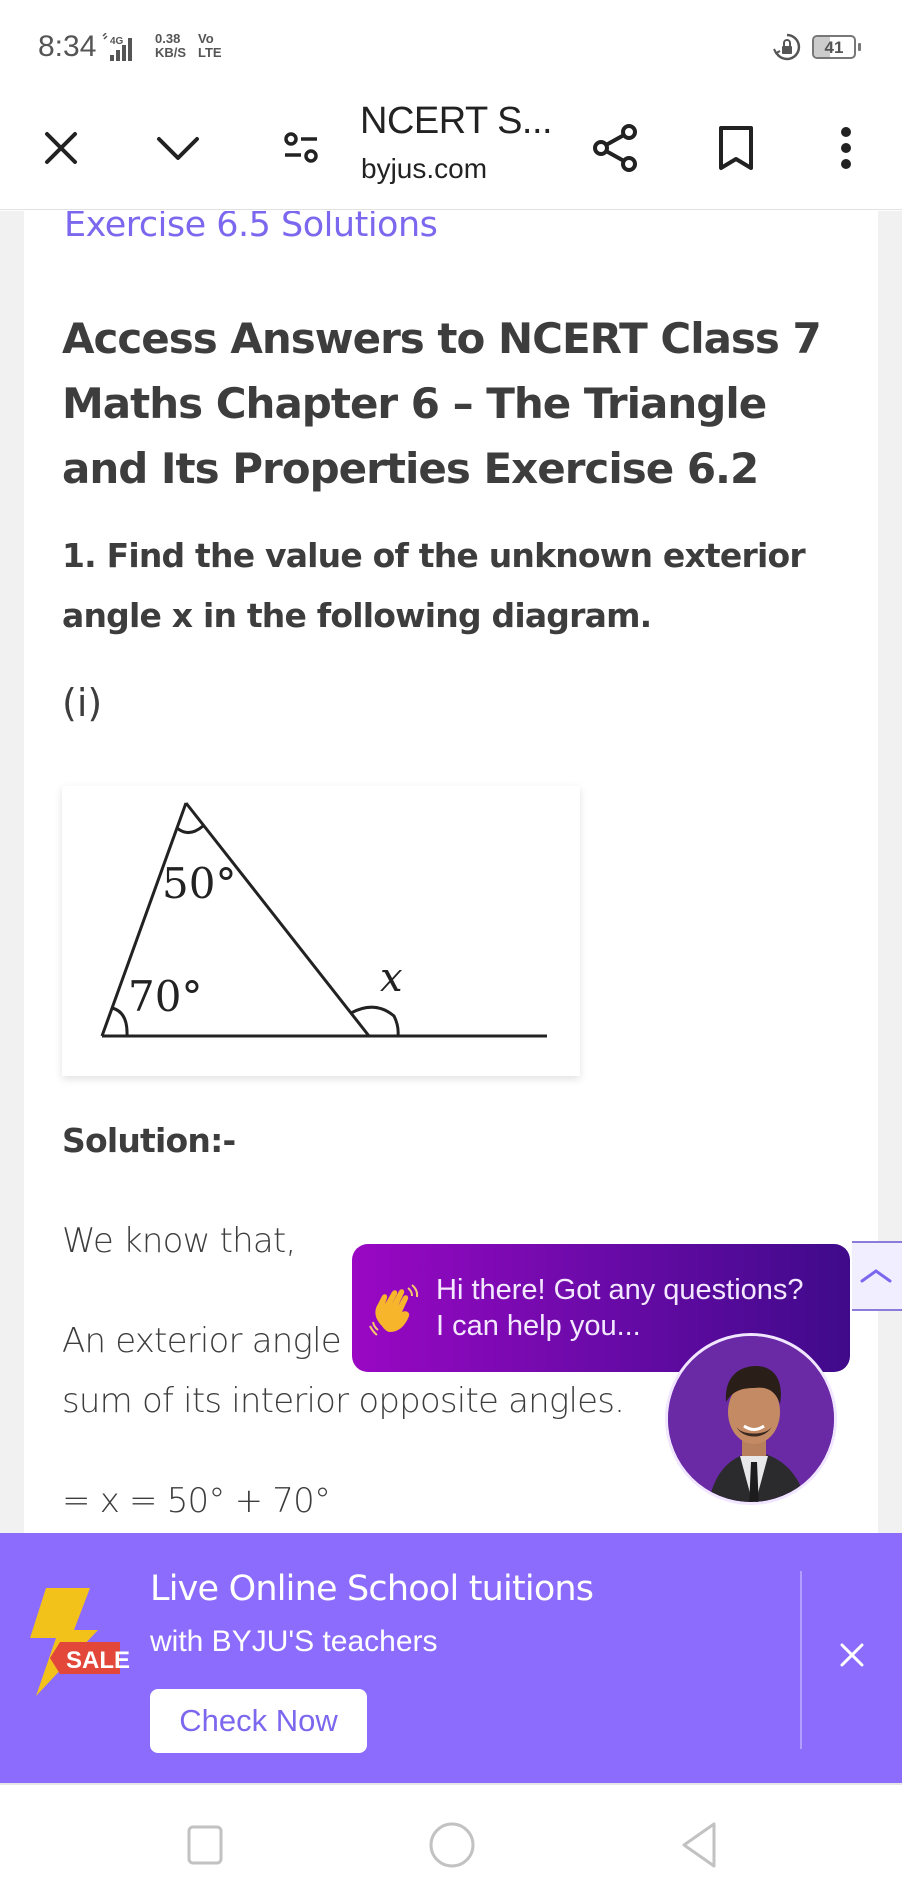 This screenshot has height=1904, width=902. I want to click on promo-divider, so click(801, 1660).